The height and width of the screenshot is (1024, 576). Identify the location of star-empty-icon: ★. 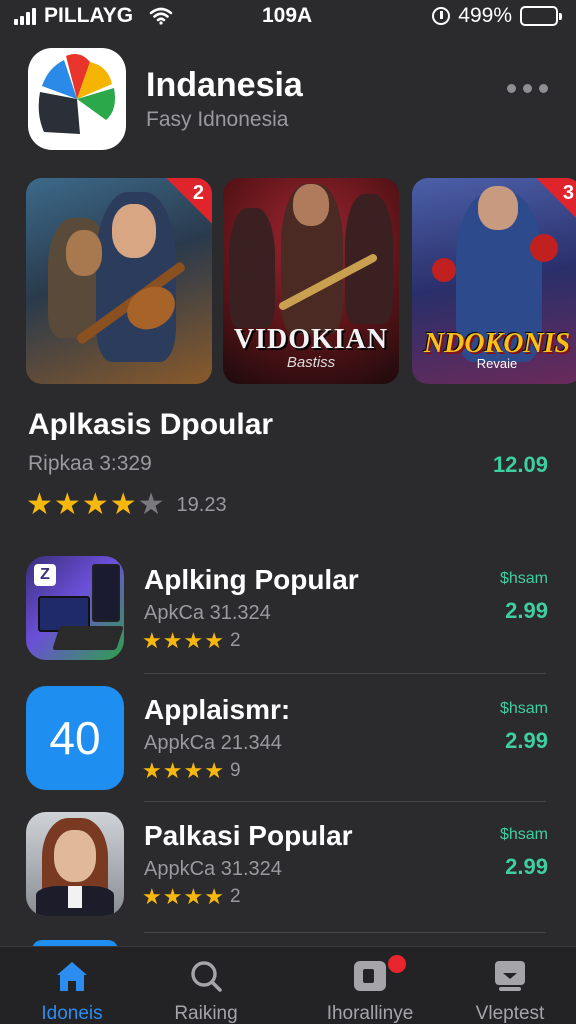
(151, 504).